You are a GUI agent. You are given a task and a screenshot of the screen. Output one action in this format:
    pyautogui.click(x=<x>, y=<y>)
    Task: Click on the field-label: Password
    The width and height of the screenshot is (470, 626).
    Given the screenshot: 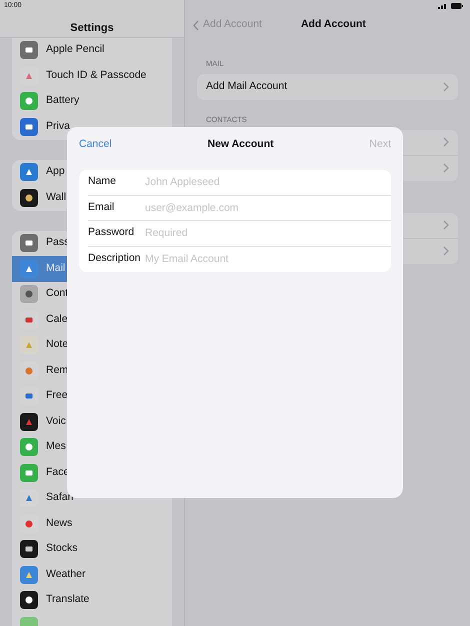 What is the action you would take?
    pyautogui.click(x=112, y=232)
    